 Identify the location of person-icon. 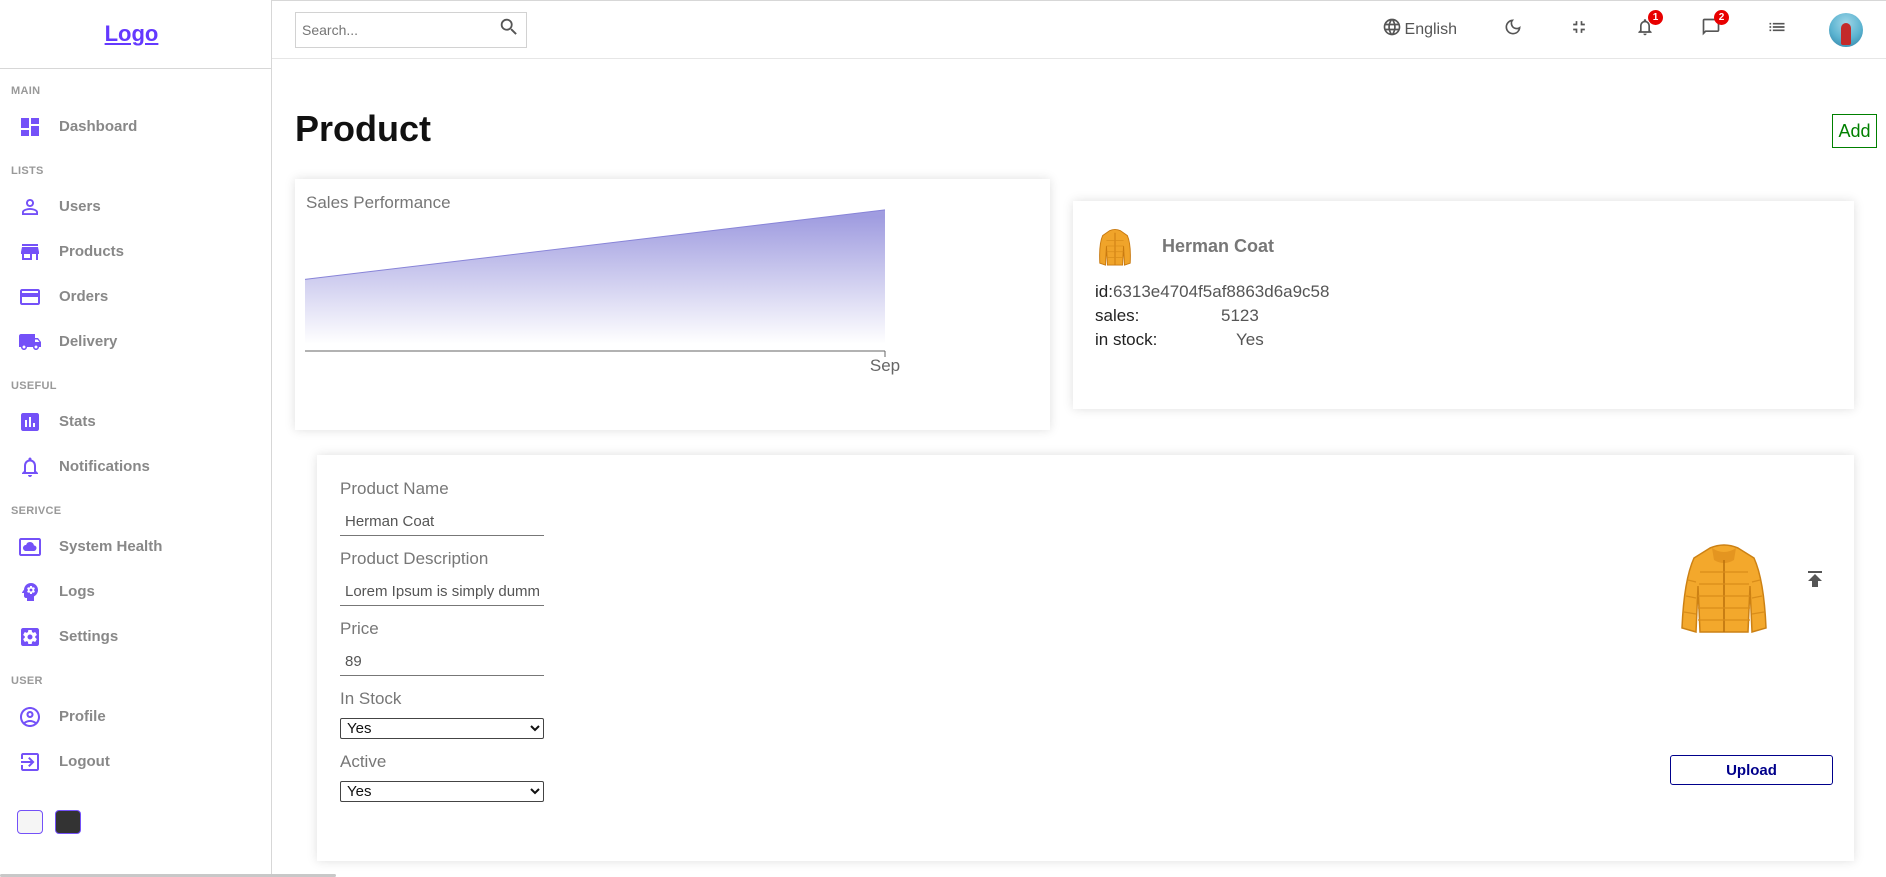
(30, 207).